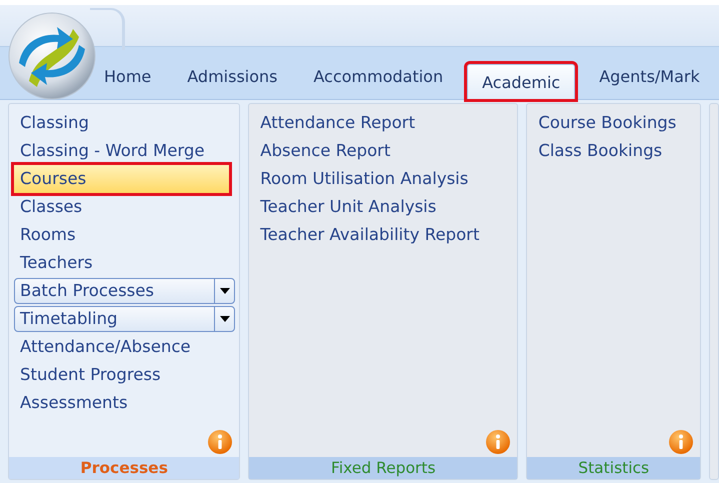 The height and width of the screenshot is (483, 719). Describe the element at coordinates (125, 263) in the screenshot. I see `menu-item: Teachers` at that location.